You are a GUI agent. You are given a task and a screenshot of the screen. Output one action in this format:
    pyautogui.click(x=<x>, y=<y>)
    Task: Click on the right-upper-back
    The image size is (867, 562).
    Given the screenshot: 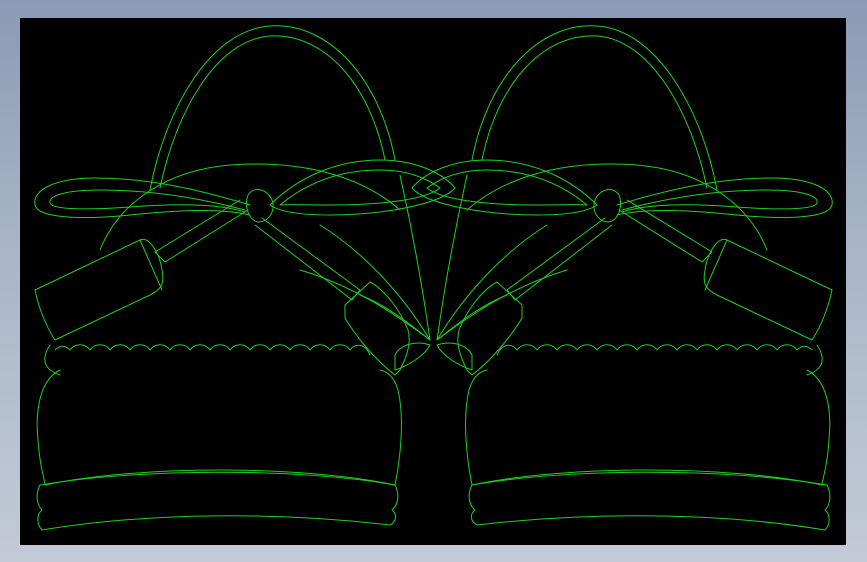 What is the action you would take?
    pyautogui.click(x=617, y=207)
    